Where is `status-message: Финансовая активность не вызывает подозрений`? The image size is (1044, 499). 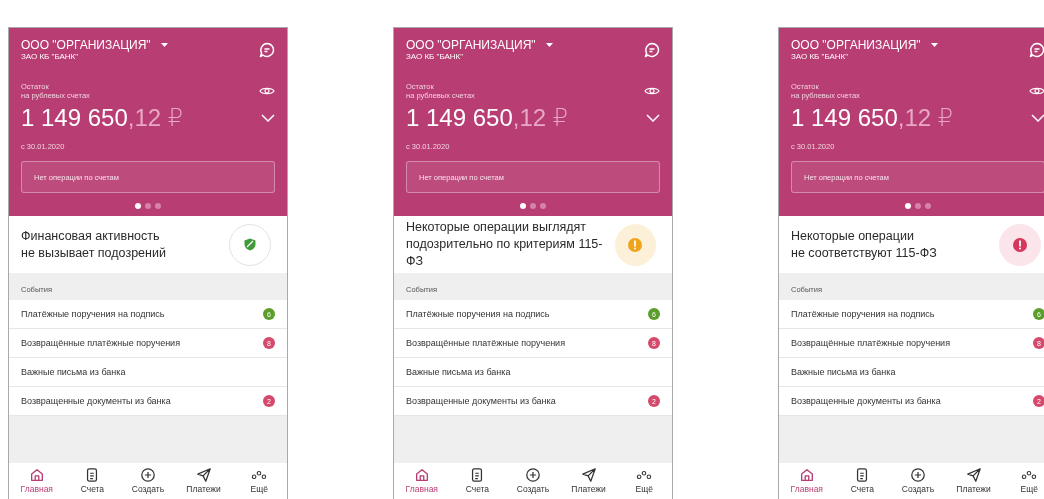 status-message: Финансовая активность не вызывает подозрений is located at coordinates (93, 244).